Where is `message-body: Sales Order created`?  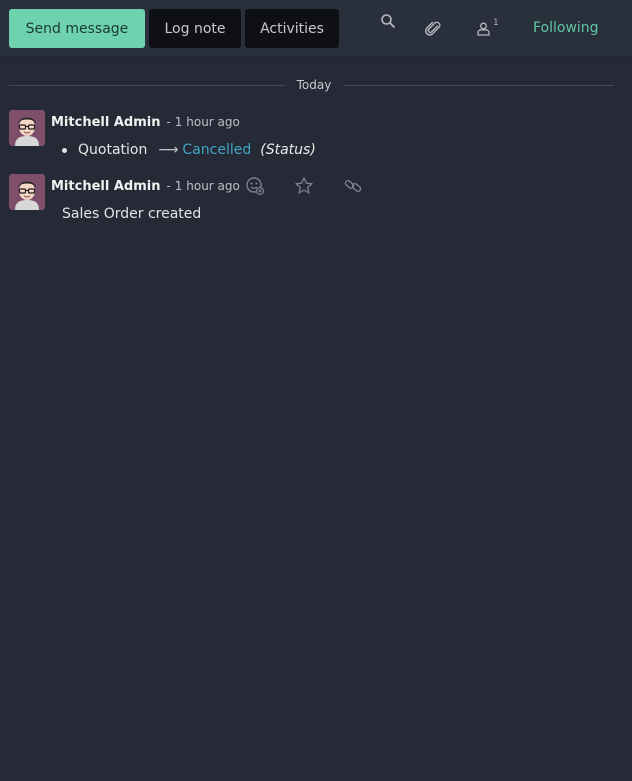 message-body: Sales Order created is located at coordinates (132, 214).